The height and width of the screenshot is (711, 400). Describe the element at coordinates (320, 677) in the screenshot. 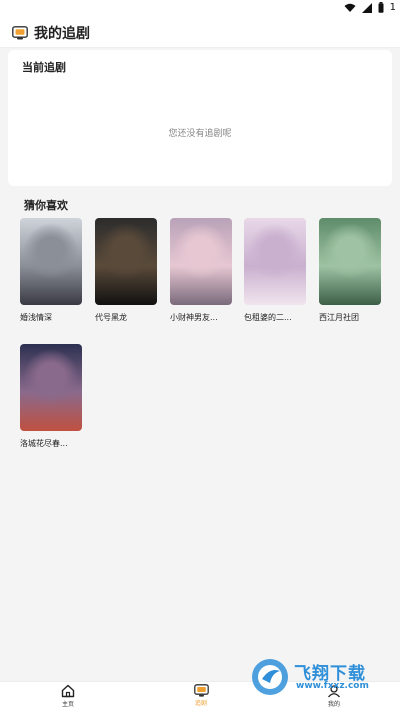

I see `watermark: 飞翔下载 www.fxxz.com` at that location.